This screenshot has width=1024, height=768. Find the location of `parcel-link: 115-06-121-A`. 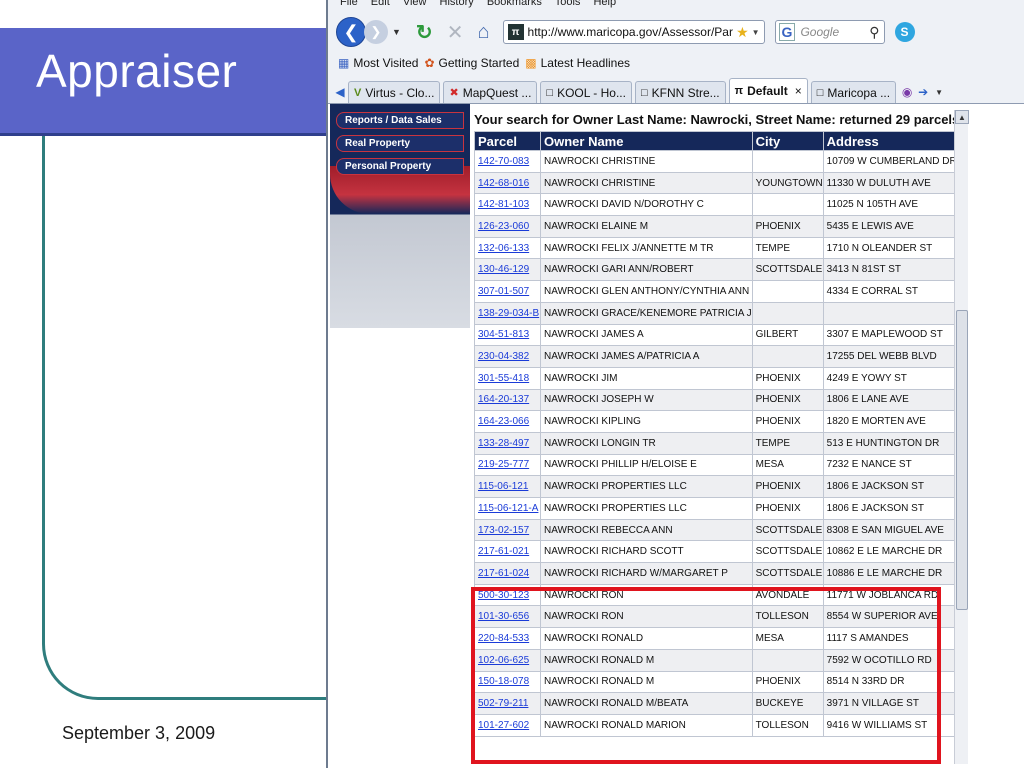

parcel-link: 115-06-121-A is located at coordinates (508, 508).